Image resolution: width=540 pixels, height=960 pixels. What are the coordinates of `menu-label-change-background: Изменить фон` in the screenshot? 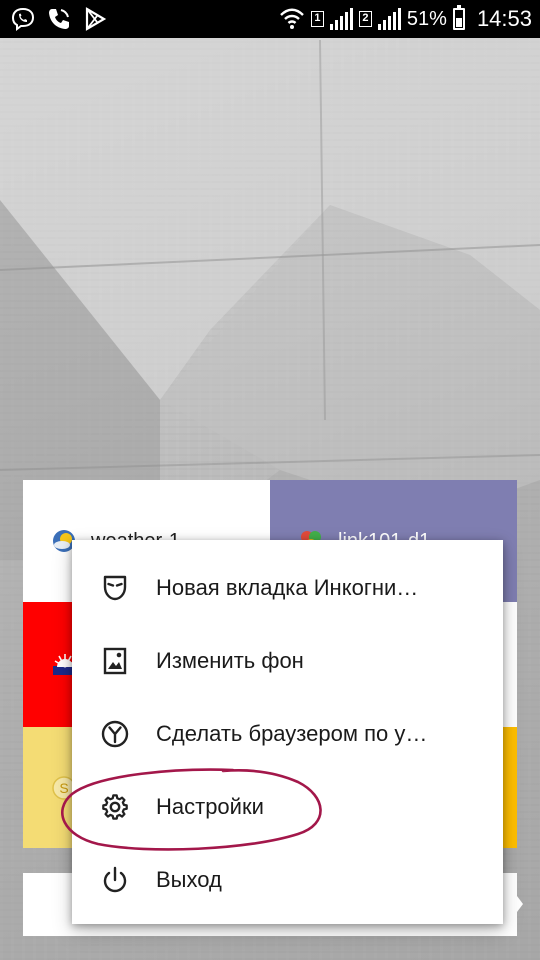 It's located at (230, 661).